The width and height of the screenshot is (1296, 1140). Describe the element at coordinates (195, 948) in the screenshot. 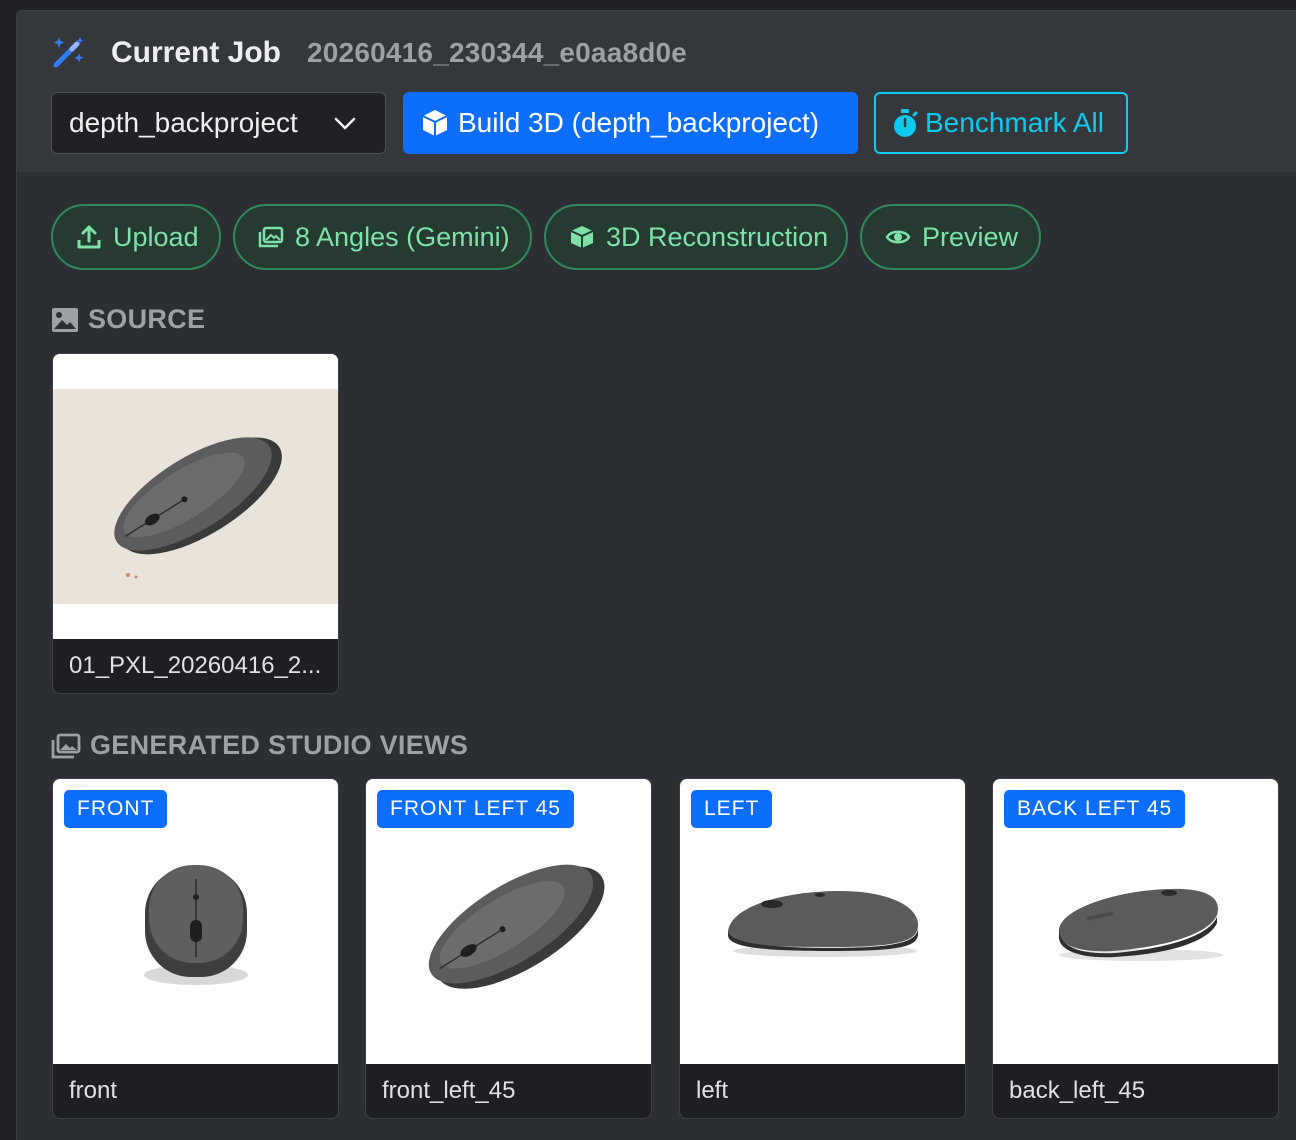

I see `view-card-front: FRONT front` at that location.